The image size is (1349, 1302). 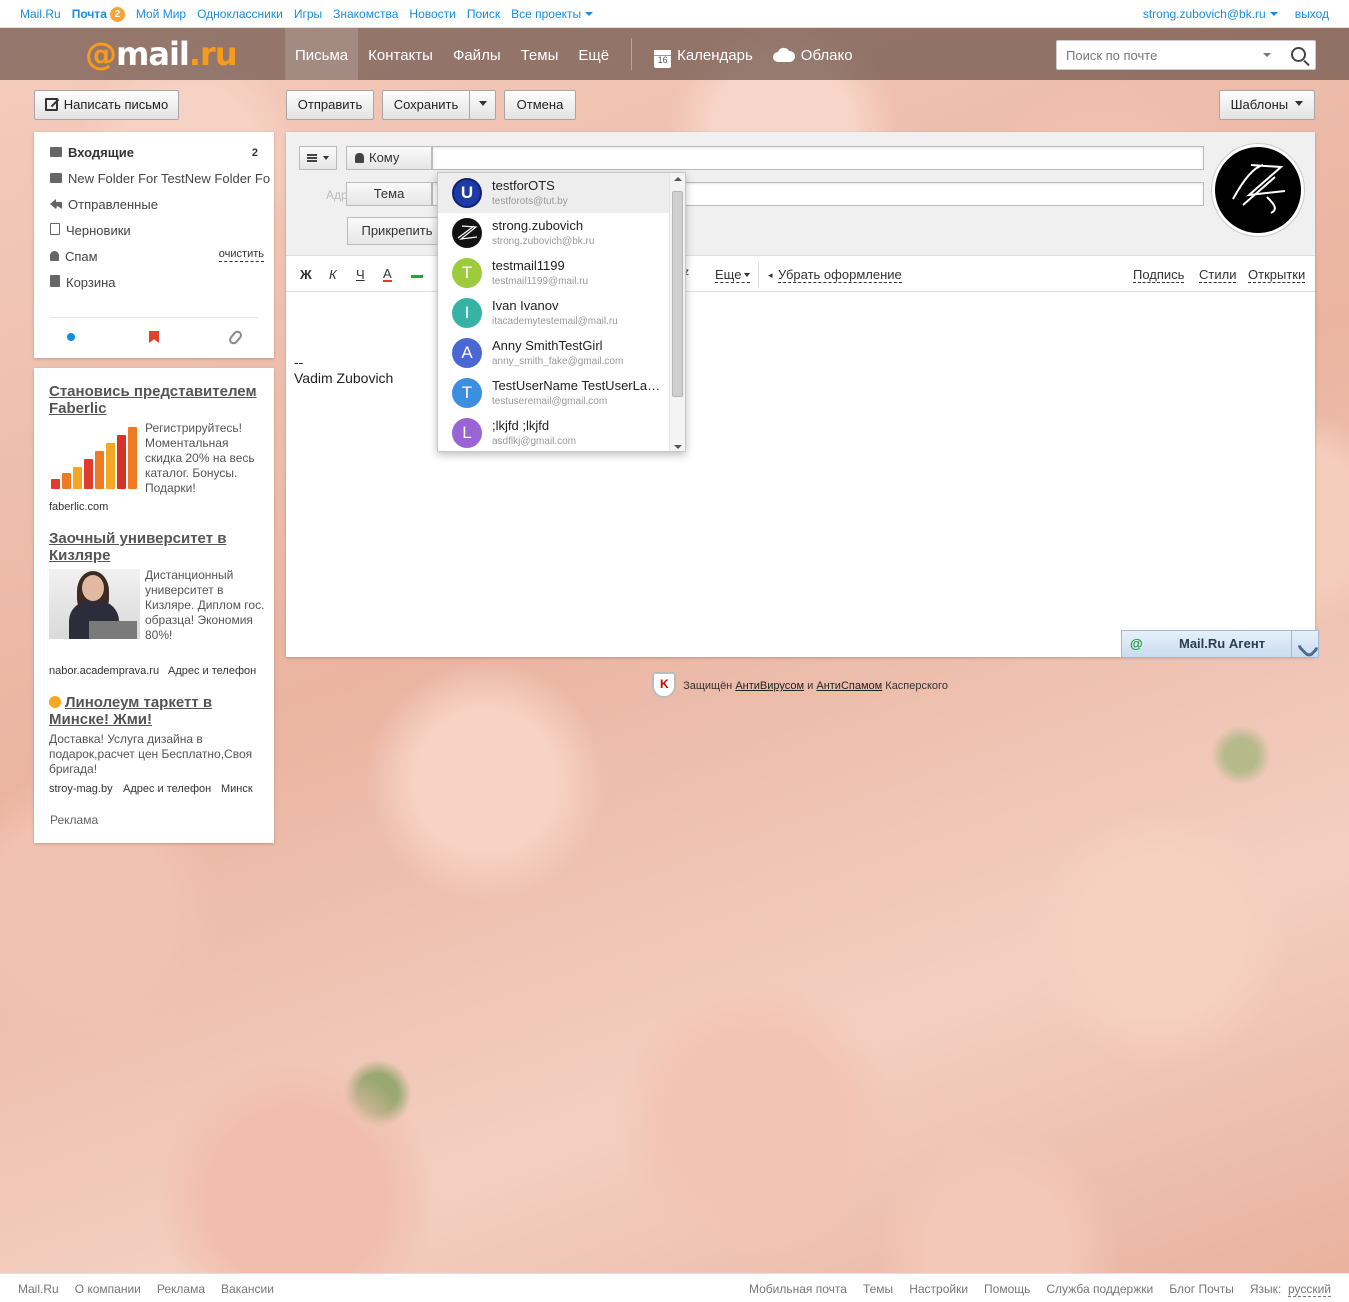 What do you see at coordinates (38, 1289) in the screenshot?
I see `footer-link-mailru: Mail.Ru` at bounding box center [38, 1289].